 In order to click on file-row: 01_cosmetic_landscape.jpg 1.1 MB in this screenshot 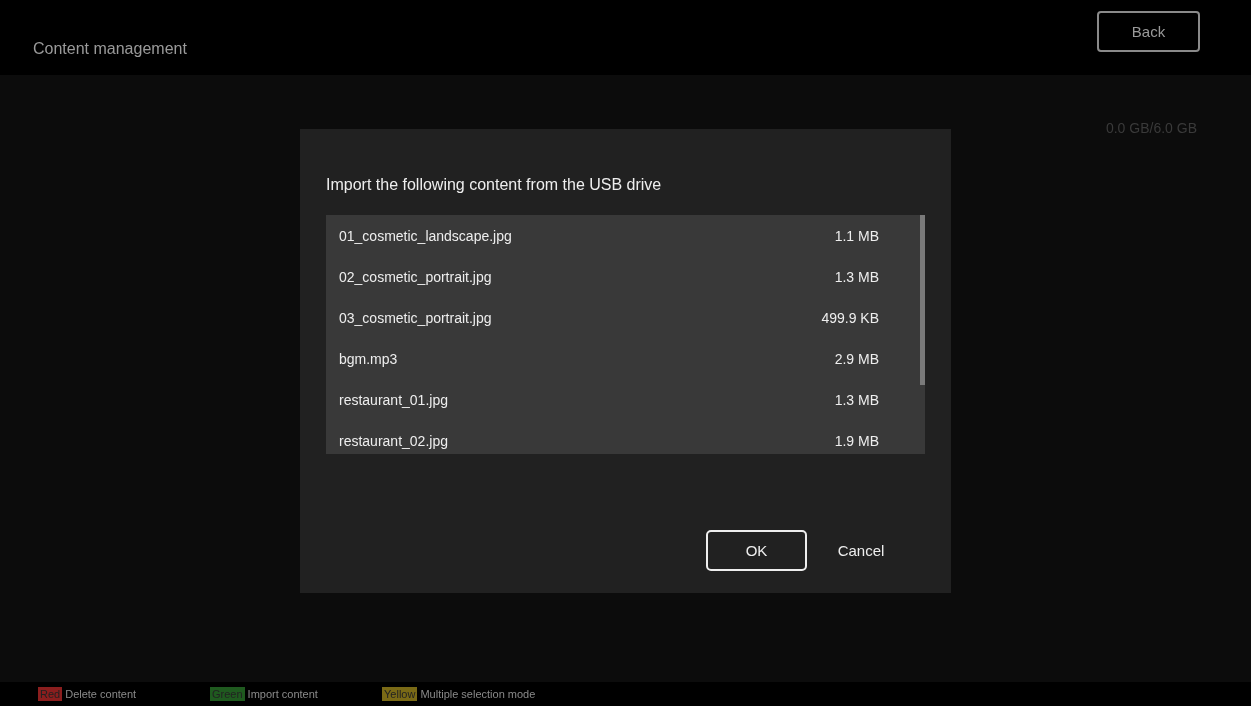, I will do `click(623, 235)`.